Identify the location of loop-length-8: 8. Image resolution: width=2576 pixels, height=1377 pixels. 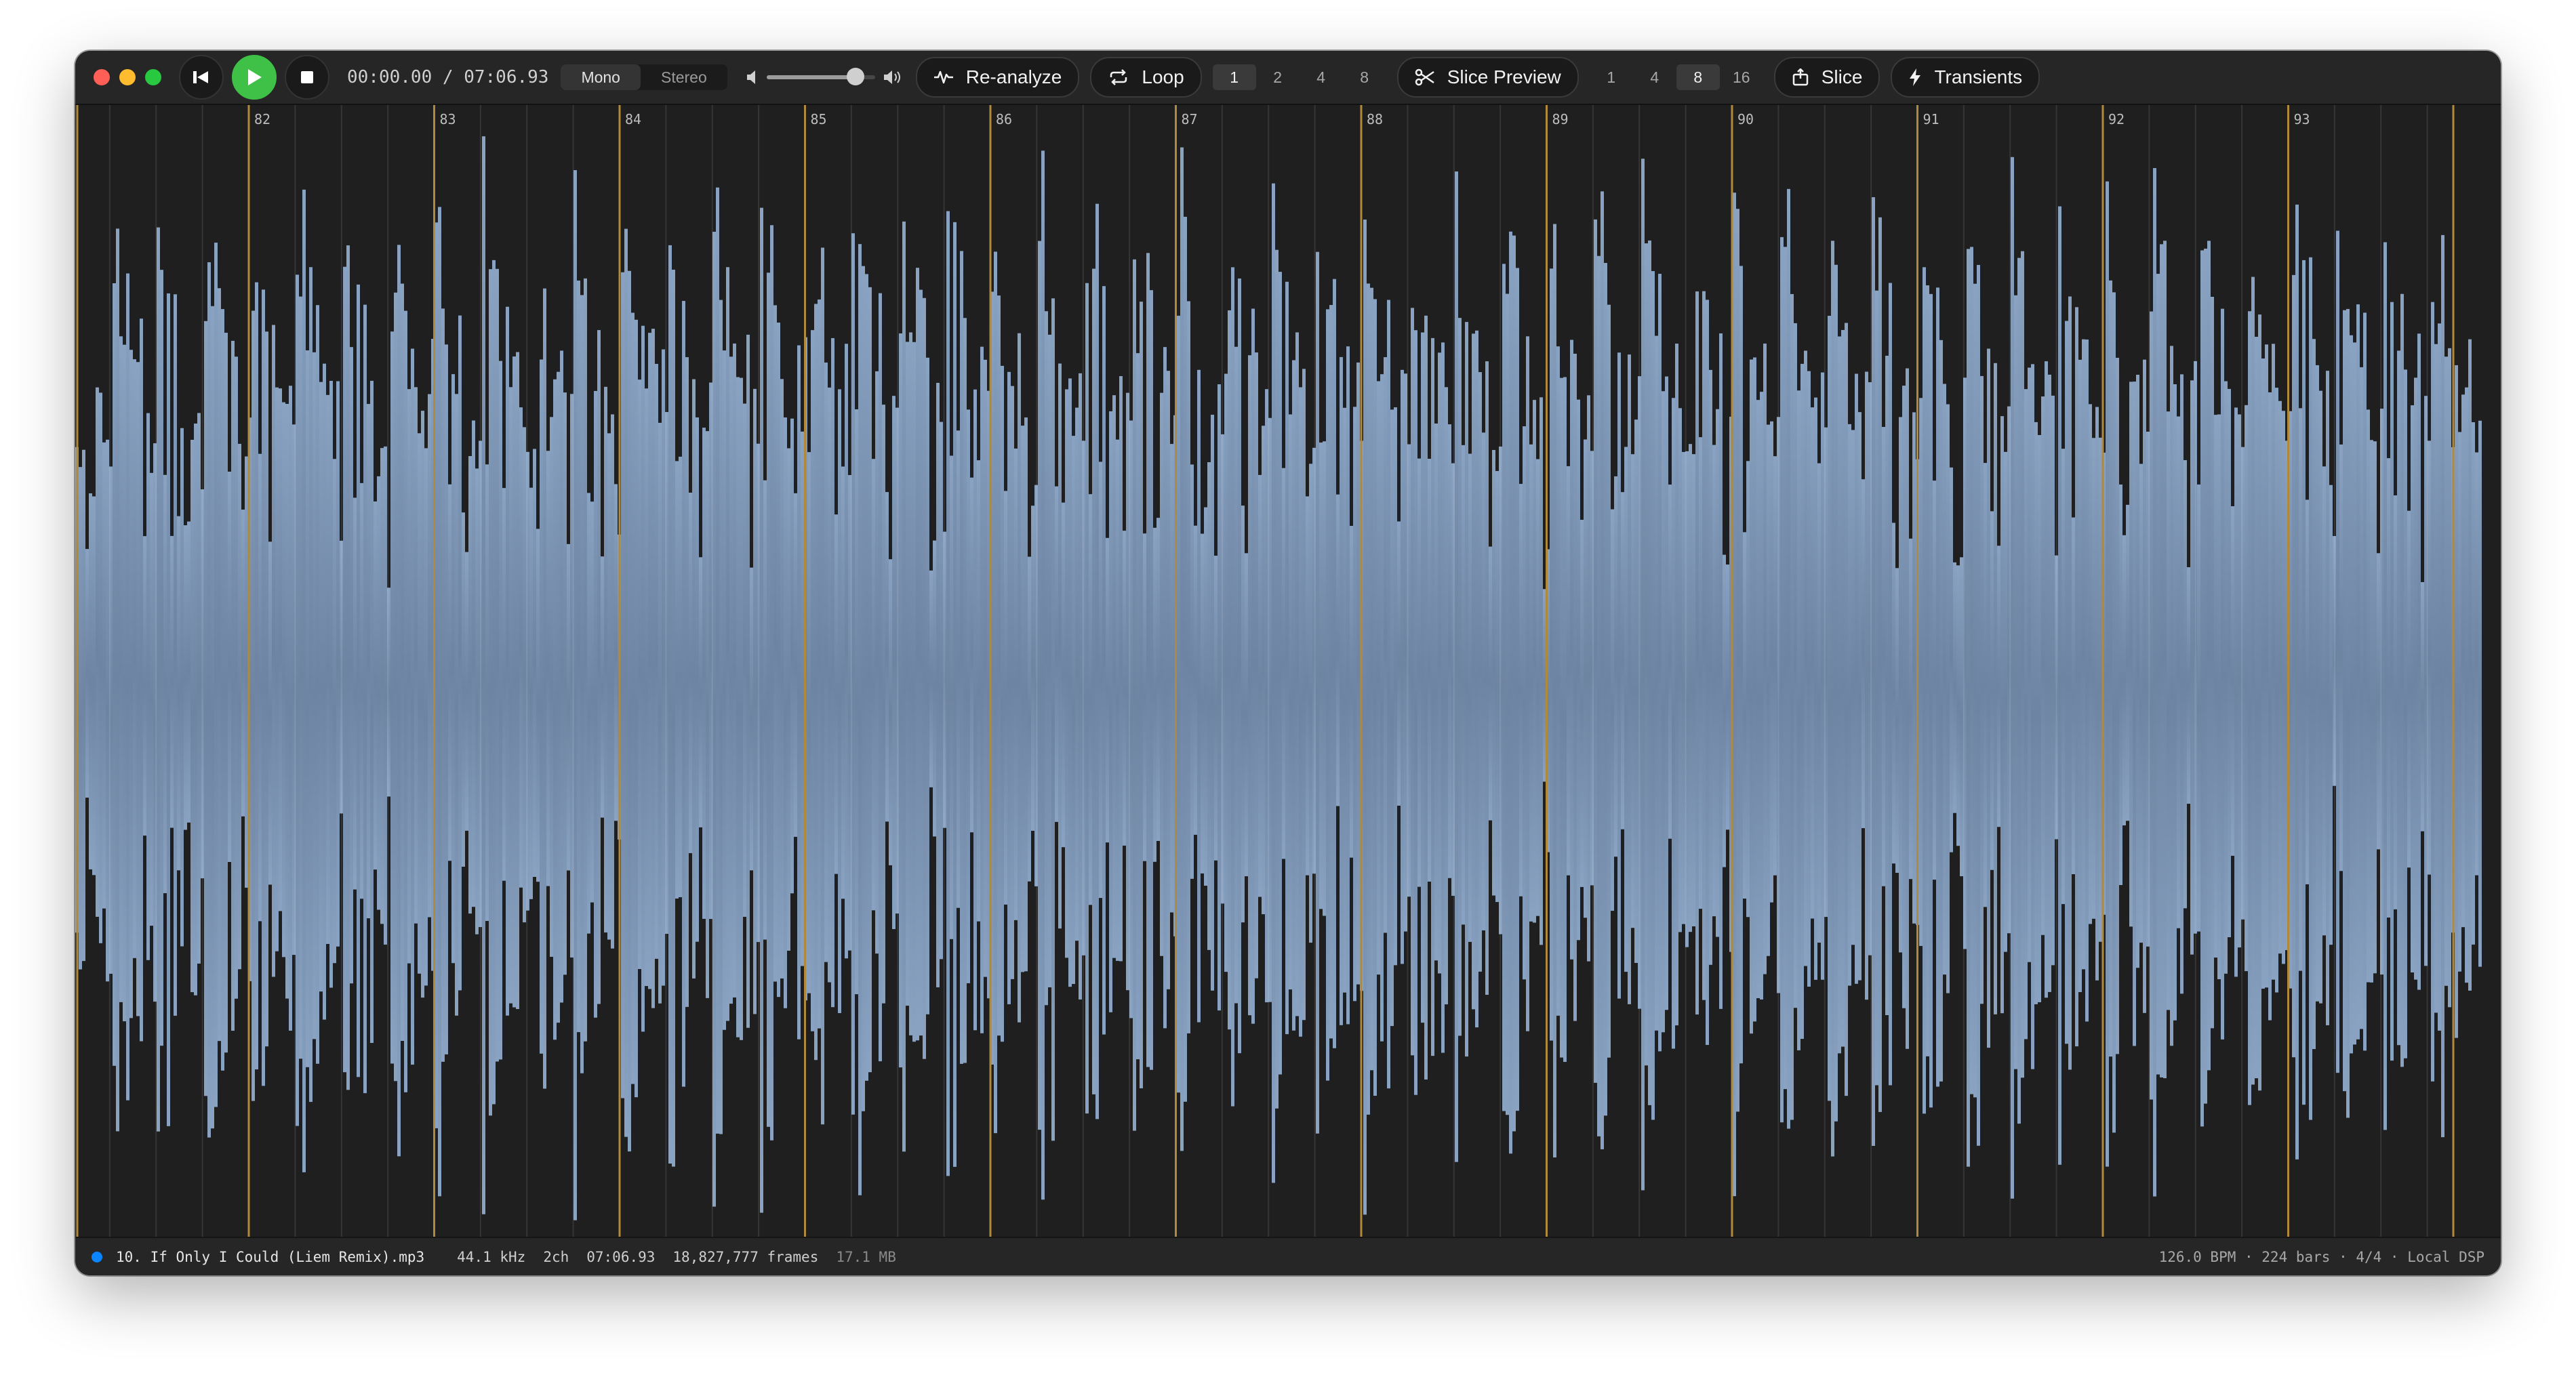
(1364, 77).